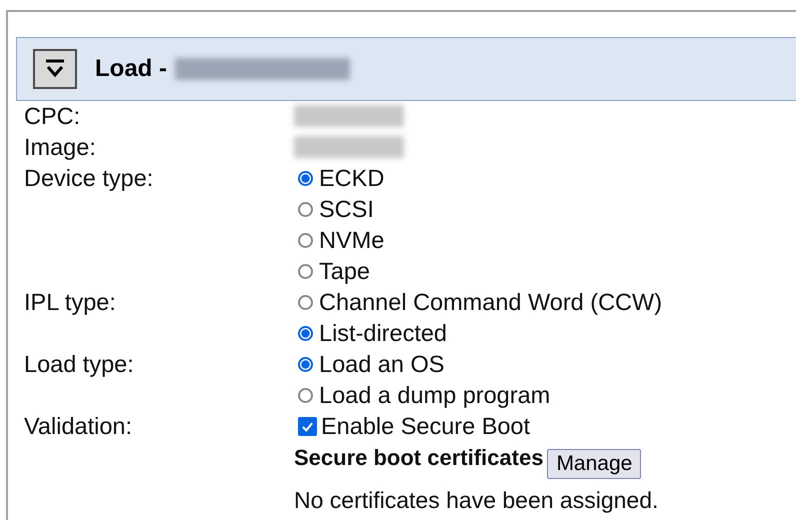 This screenshot has height=520, width=796. What do you see at coordinates (594, 464) in the screenshot?
I see `manage-button: Manage` at bounding box center [594, 464].